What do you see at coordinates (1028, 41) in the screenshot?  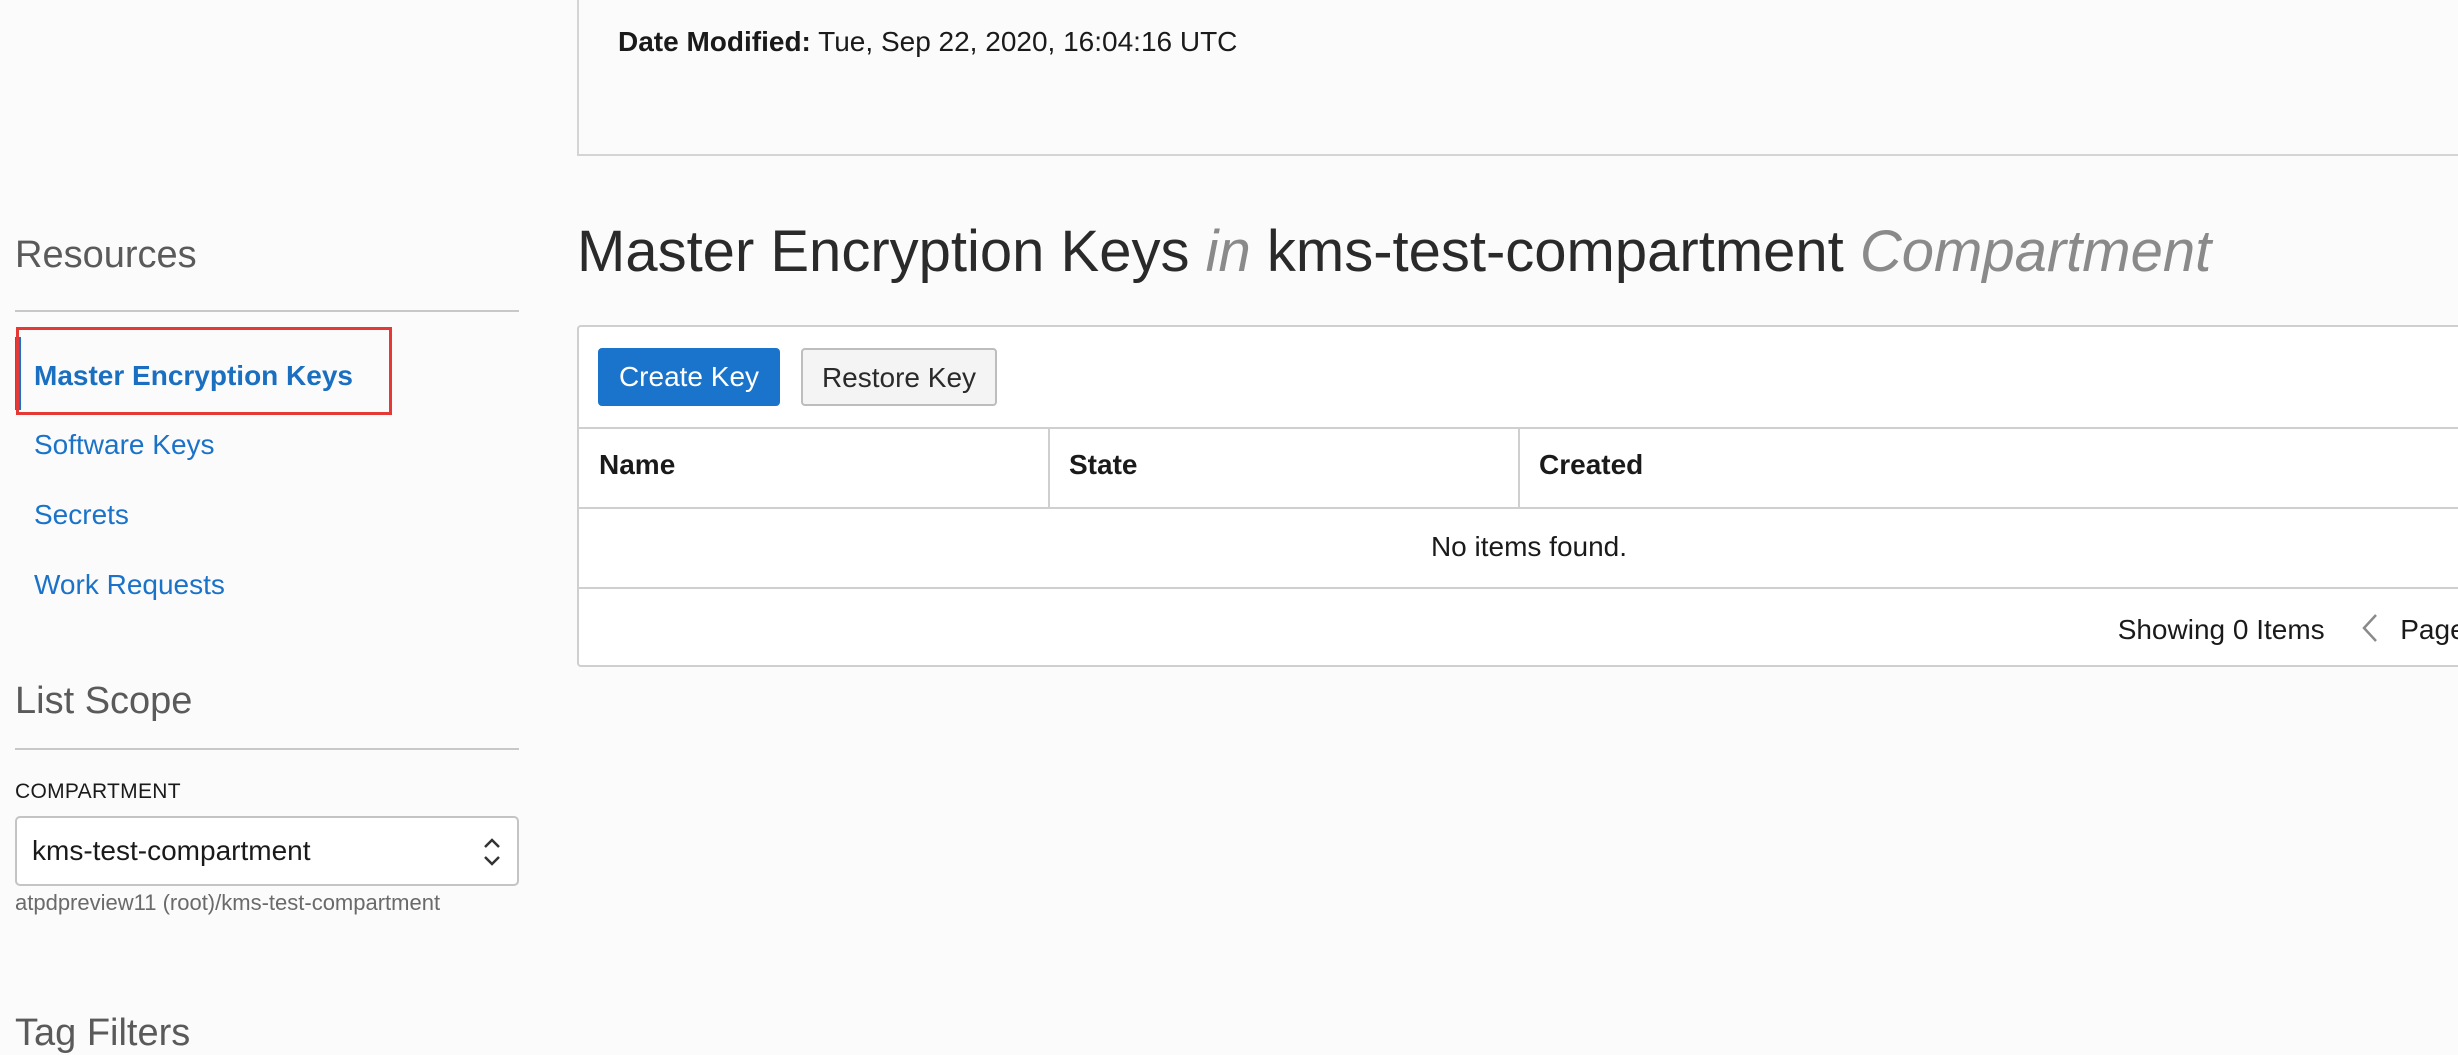 I see `date-modified-value: Tue, Sep 22, 2020, 16:04:16 UTC` at bounding box center [1028, 41].